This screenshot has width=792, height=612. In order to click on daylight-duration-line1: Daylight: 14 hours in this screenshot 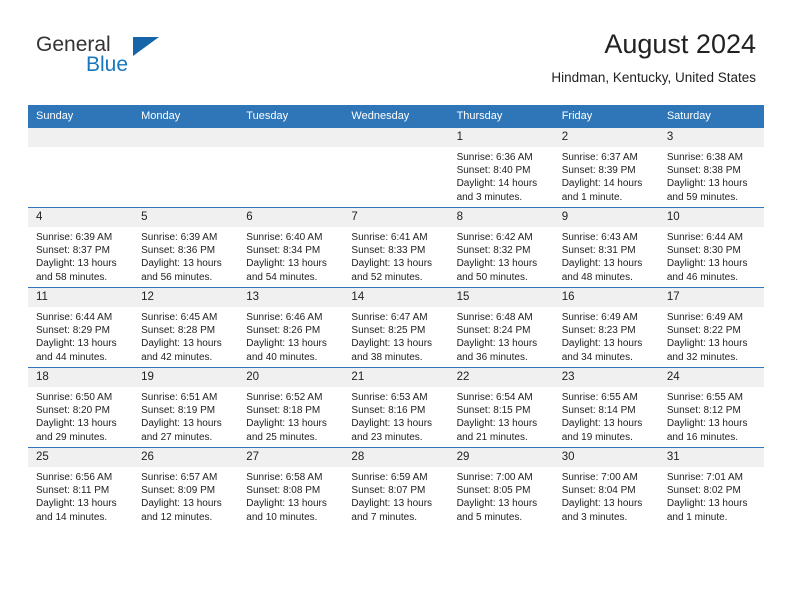, I will do `click(497, 184)`.